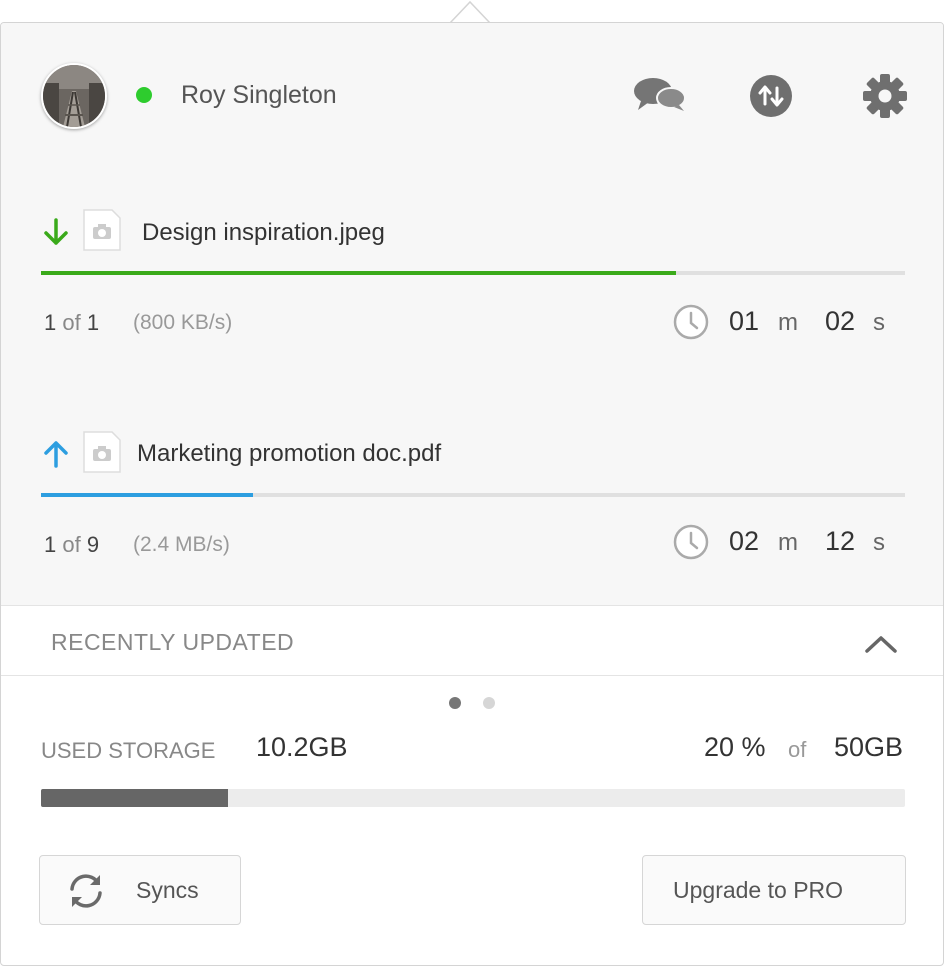 The image size is (944, 966). Describe the element at coordinates (181, 544) in the screenshot. I see `transfer-speed: (2.4 MB/s)` at that location.